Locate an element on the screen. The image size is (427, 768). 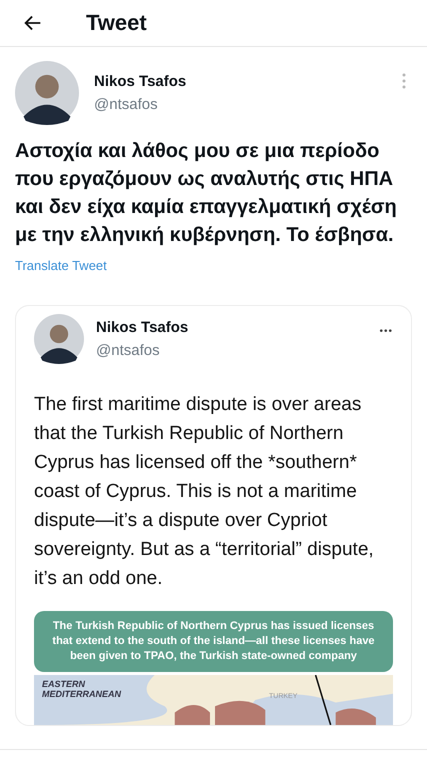
tweet-text: Αστοχία και λάθος μου σε μια περίοδο που εργαζόμουν ως αναλυτής στις ΗΠΑ και δεν είχα καμία επαγγελματική σχέση με την ελληνική κυβέρνηση. Το έσβησα. is located at coordinates (206, 193).